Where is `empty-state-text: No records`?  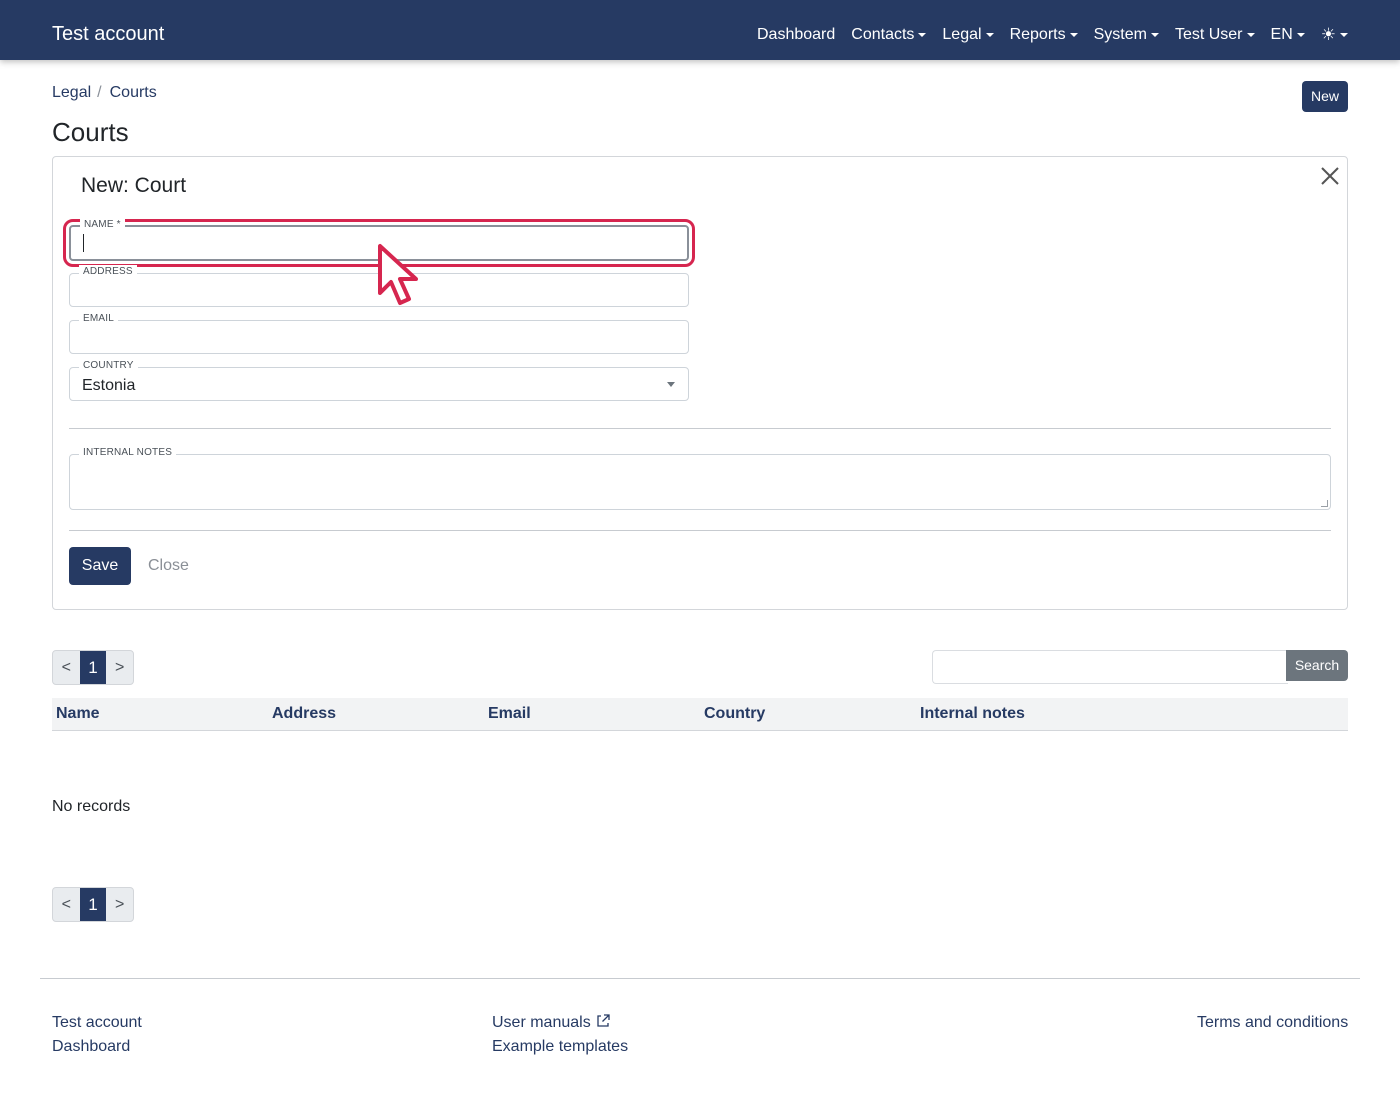 empty-state-text: No records is located at coordinates (91, 806).